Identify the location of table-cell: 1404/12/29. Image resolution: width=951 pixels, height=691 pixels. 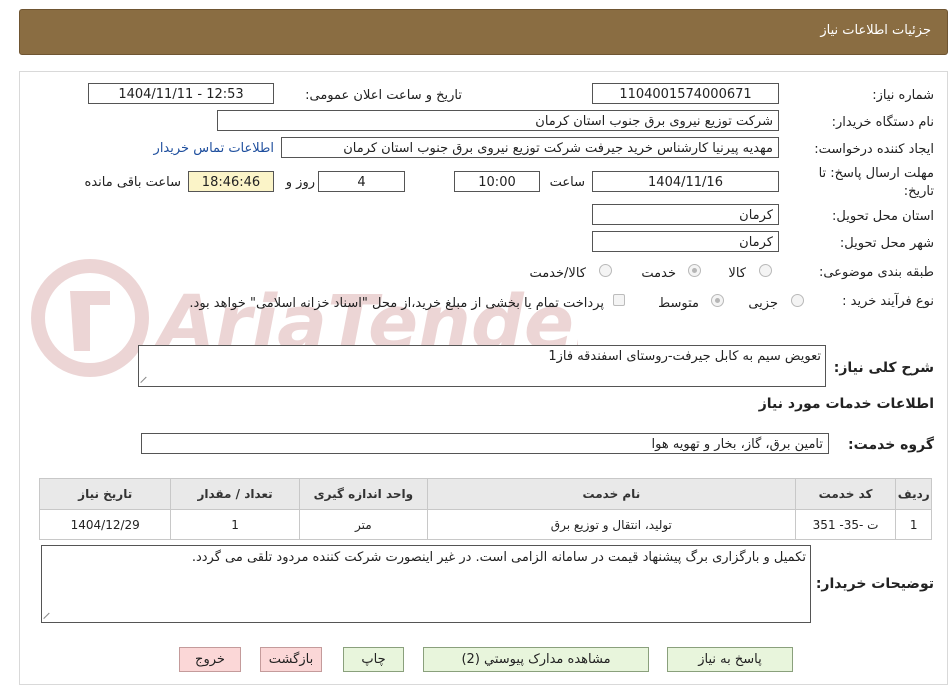
(105, 524).